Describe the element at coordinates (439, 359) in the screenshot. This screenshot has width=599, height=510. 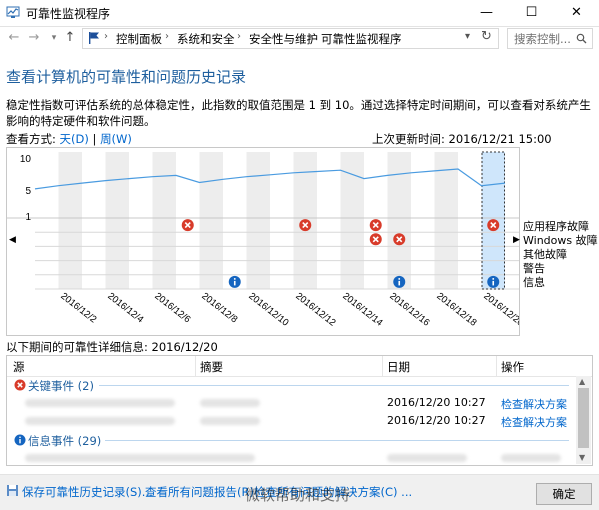
I see `sort-ascending-icon: ^` at that location.